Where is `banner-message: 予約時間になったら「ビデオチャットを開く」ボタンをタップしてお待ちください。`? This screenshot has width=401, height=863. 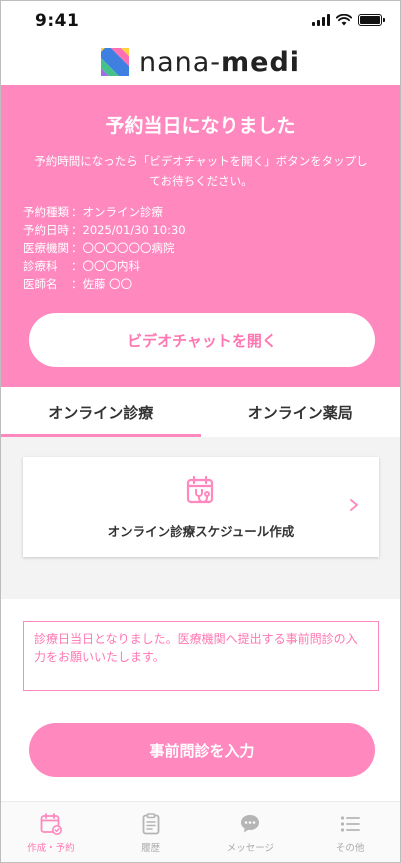 banner-message: 予約時間になったら「ビデオチャットを開く」ボタンをタップしてお待ちください。 is located at coordinates (201, 171).